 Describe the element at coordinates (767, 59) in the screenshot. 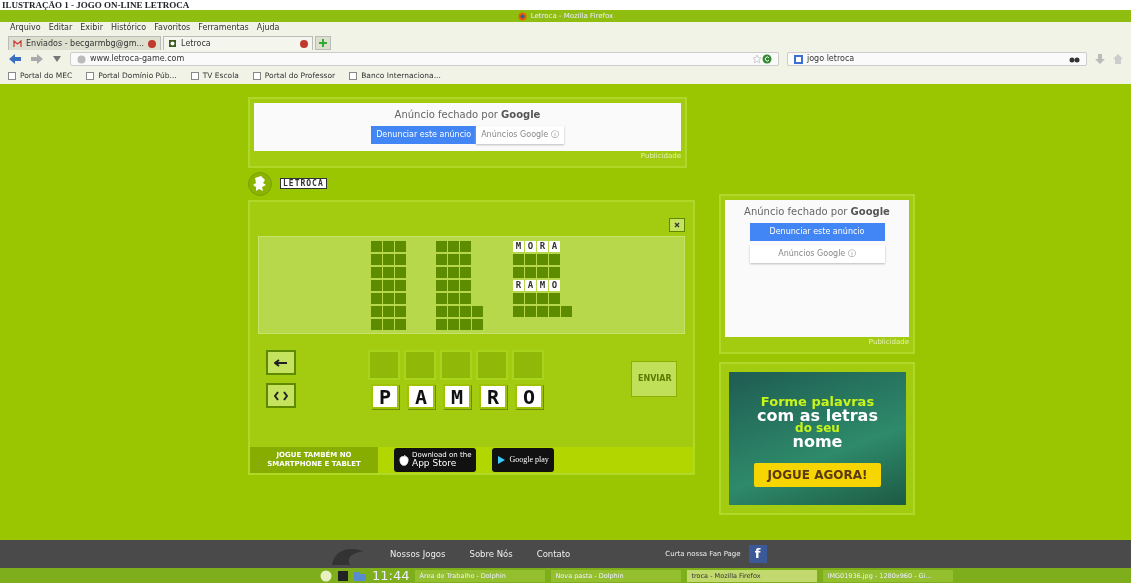

I see `reload-icon` at that location.